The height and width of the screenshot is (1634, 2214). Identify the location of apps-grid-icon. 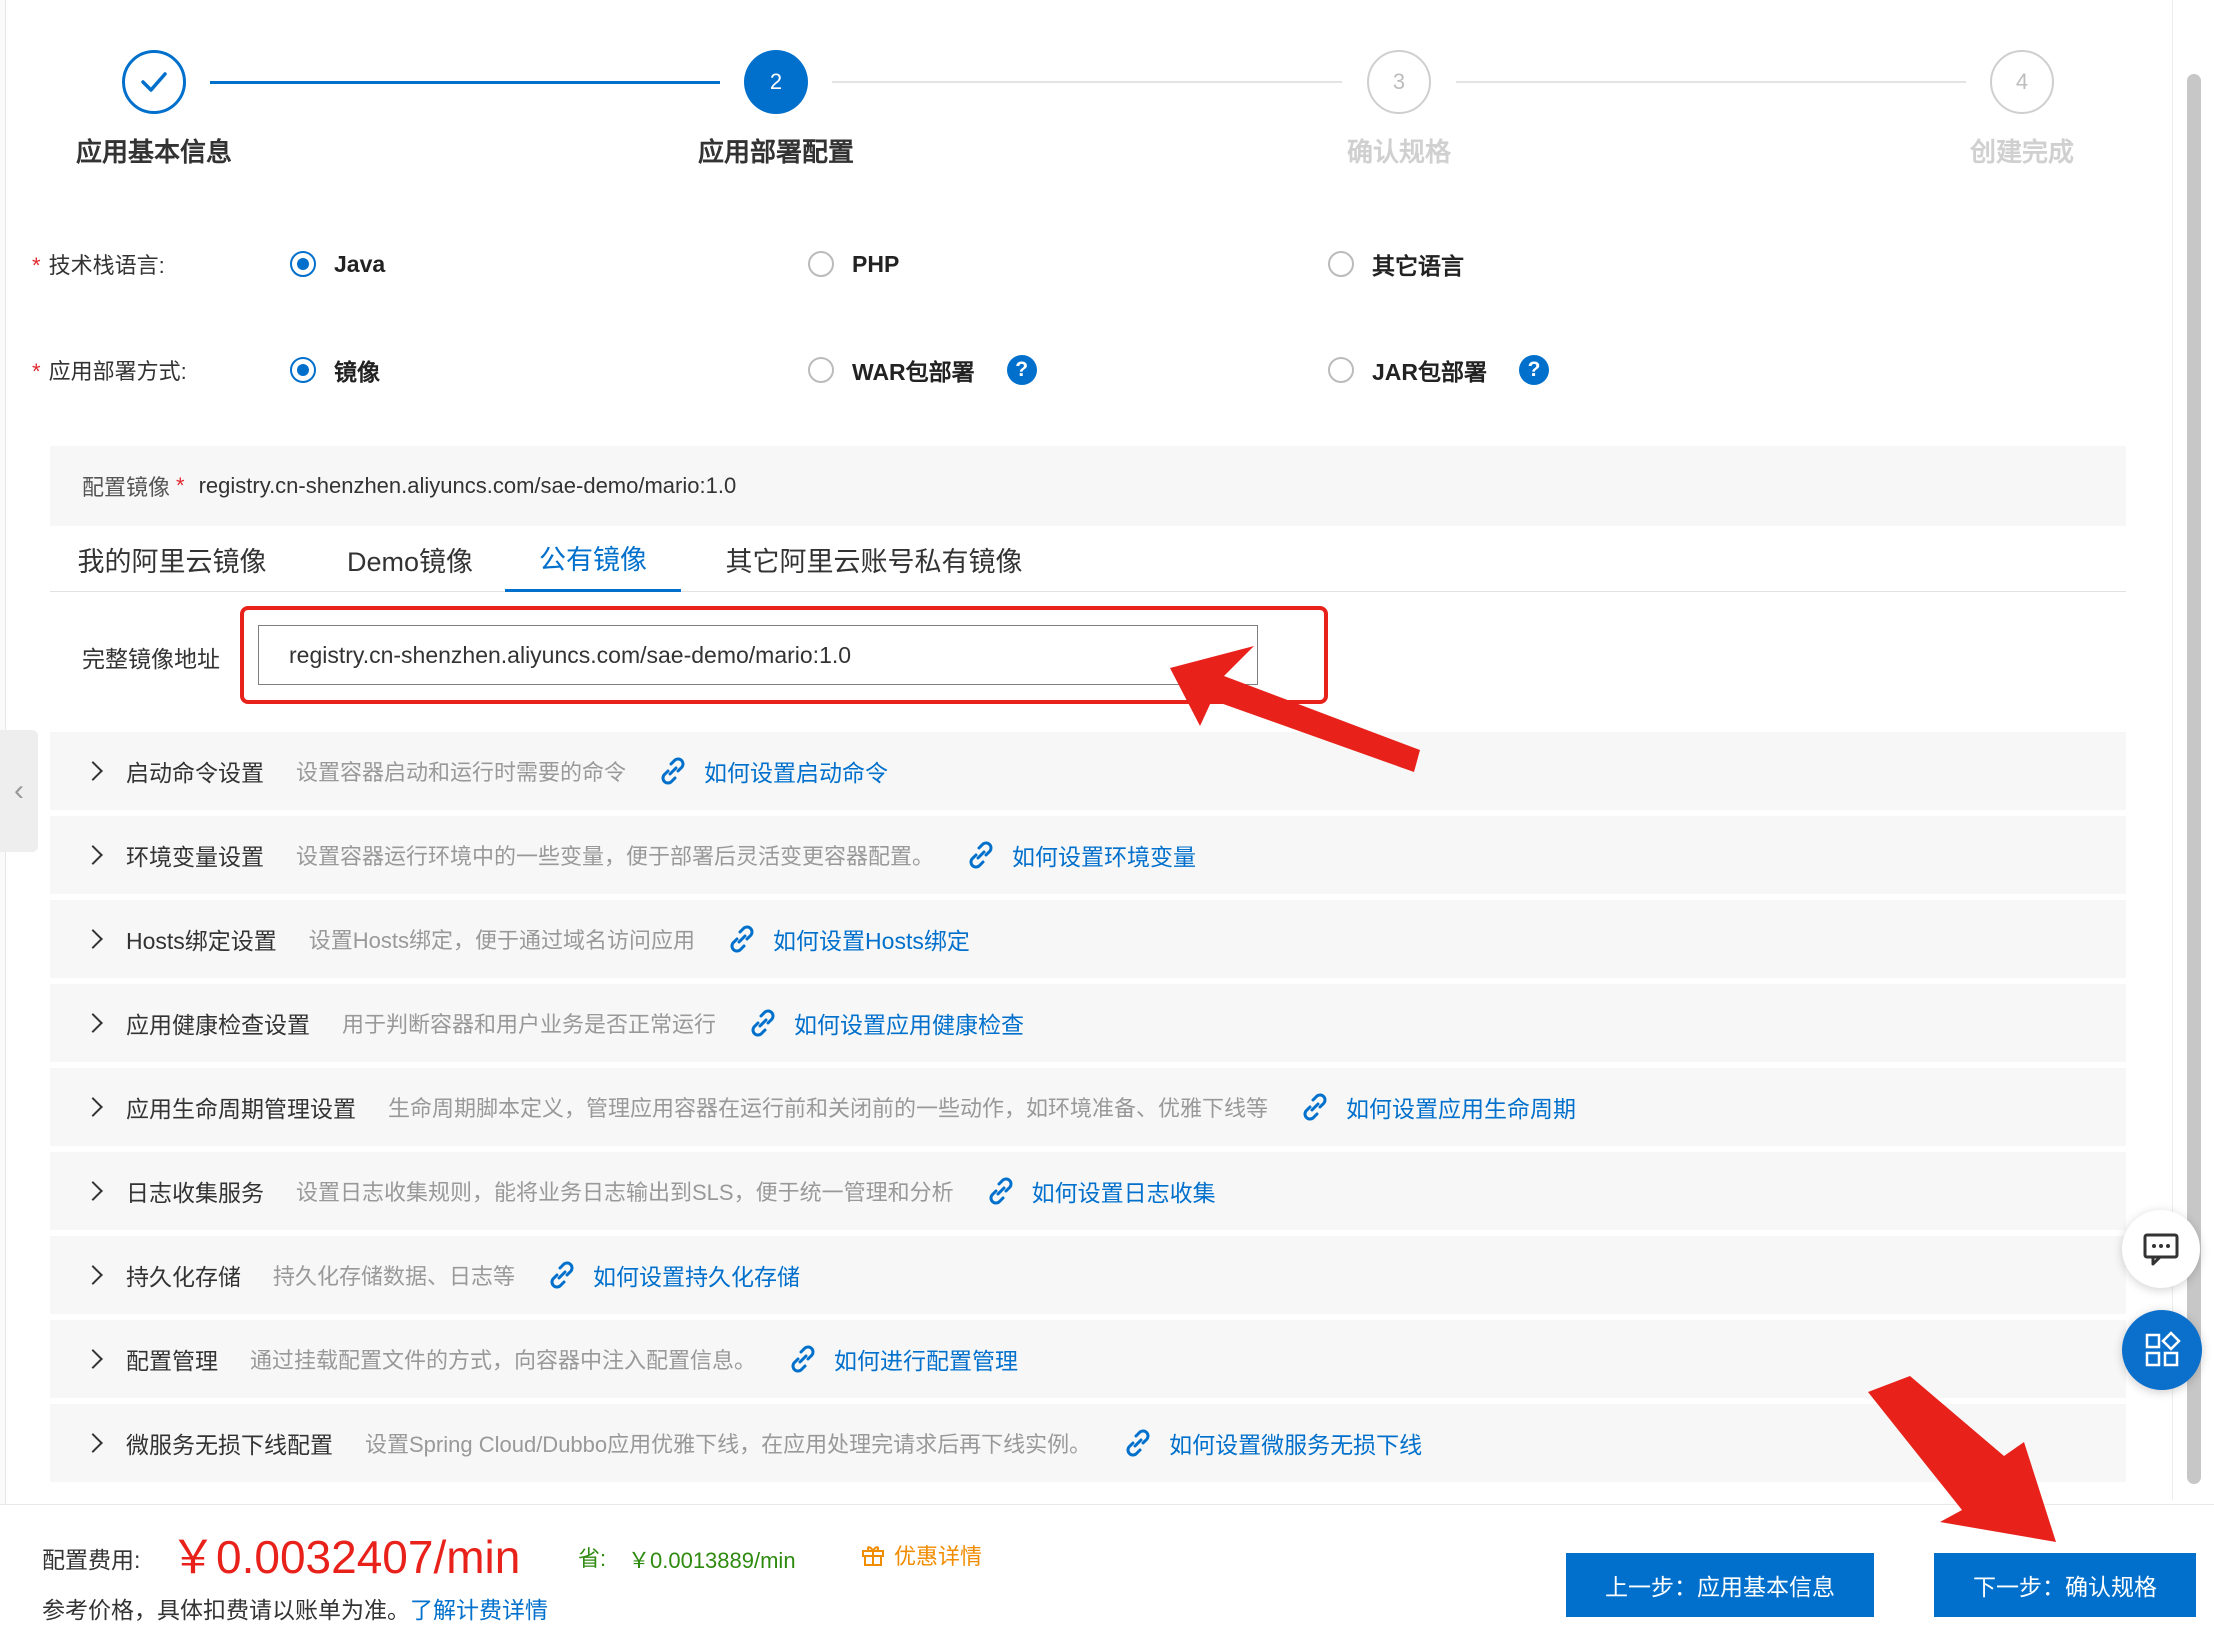
(2163, 1349).